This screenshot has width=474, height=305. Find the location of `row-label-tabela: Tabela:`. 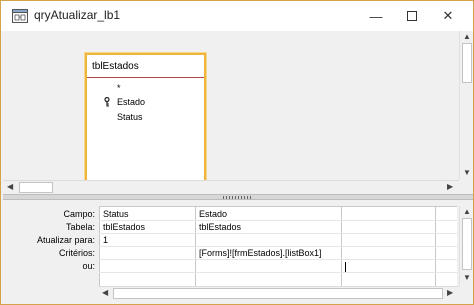

row-label-tabela: Tabela: is located at coordinates (80, 227).